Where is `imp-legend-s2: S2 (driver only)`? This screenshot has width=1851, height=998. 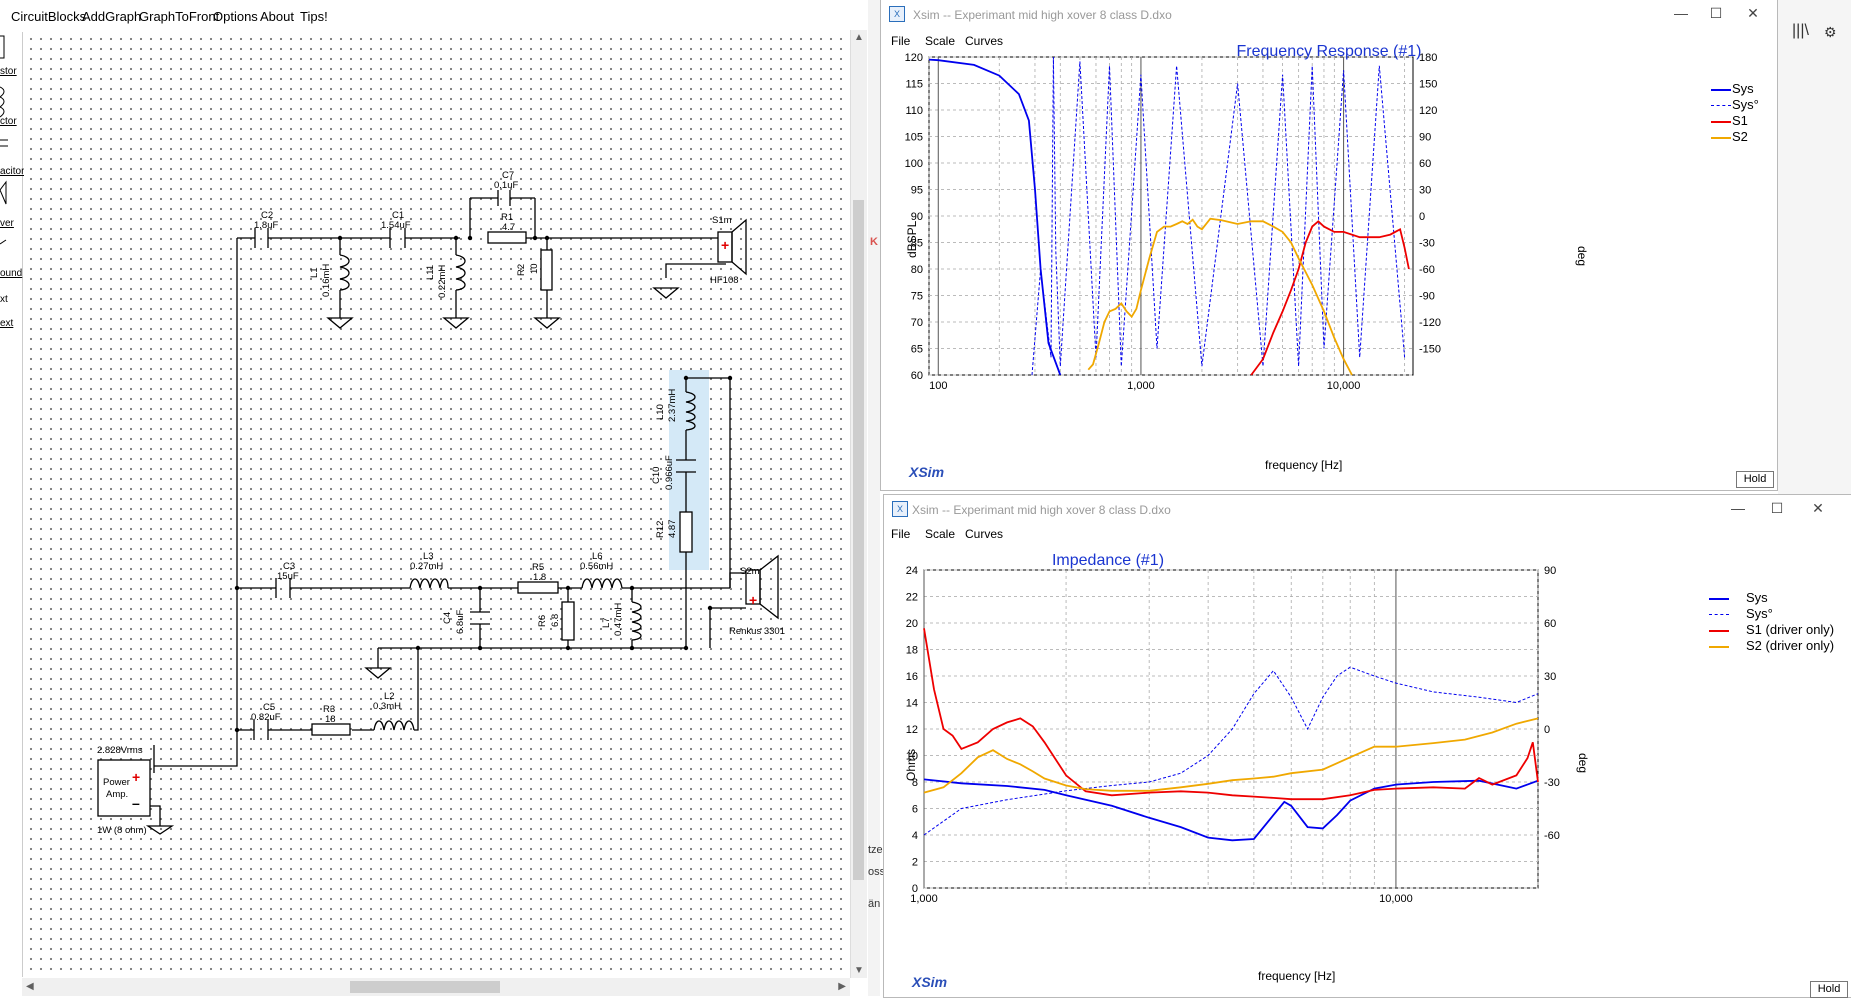 imp-legend-s2: S2 (driver only) is located at coordinates (1790, 645).